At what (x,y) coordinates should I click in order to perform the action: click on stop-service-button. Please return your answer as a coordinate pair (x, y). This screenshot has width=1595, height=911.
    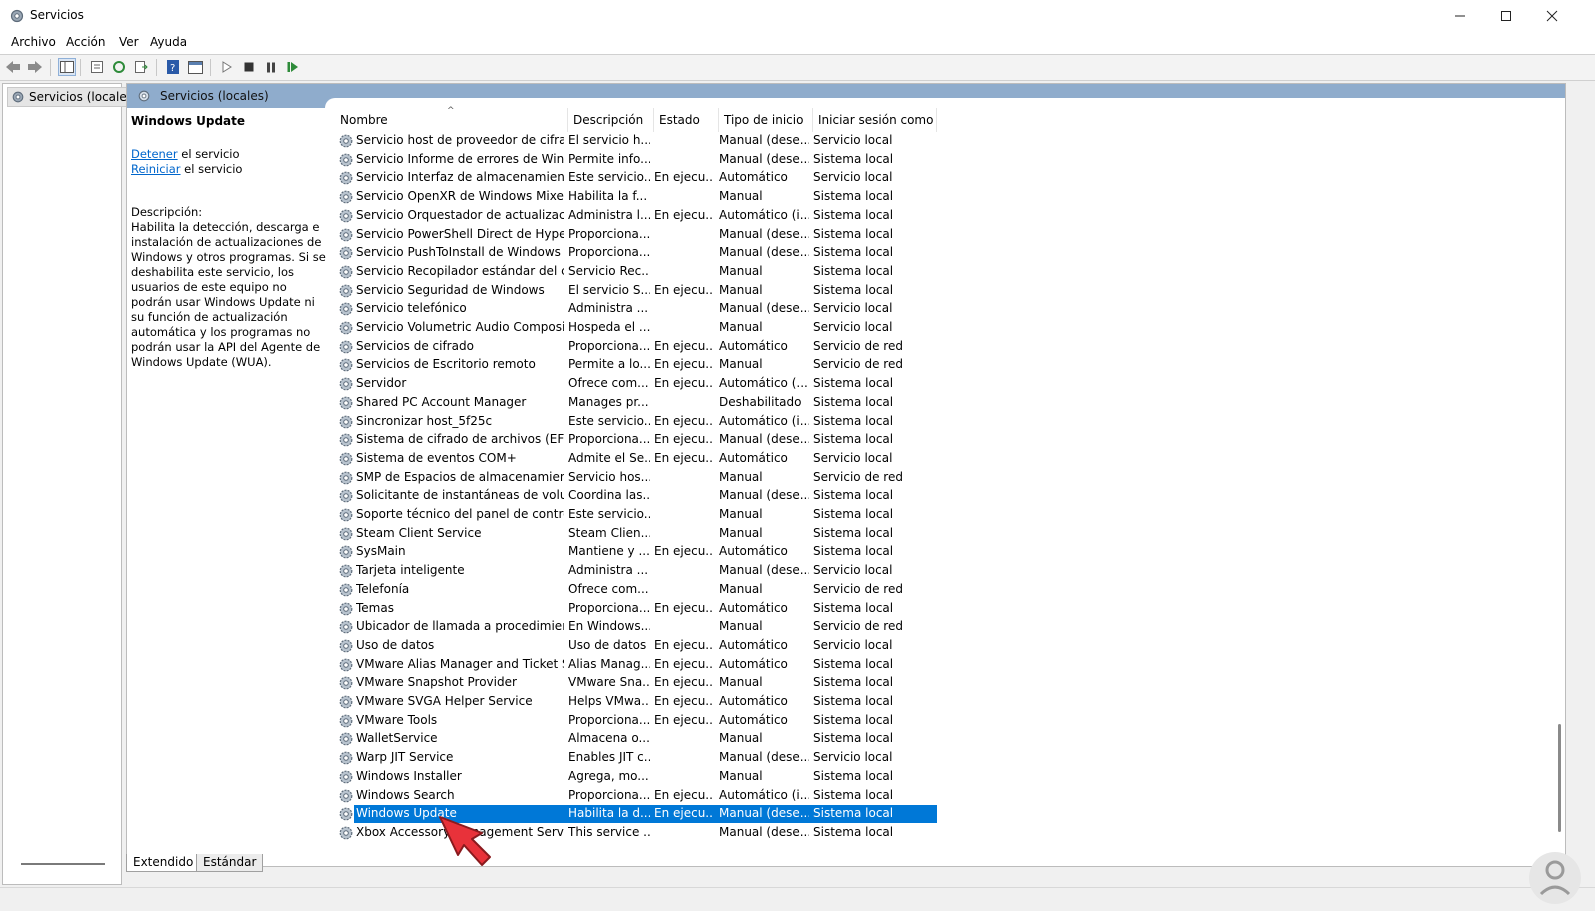
    Looking at the image, I should click on (249, 67).